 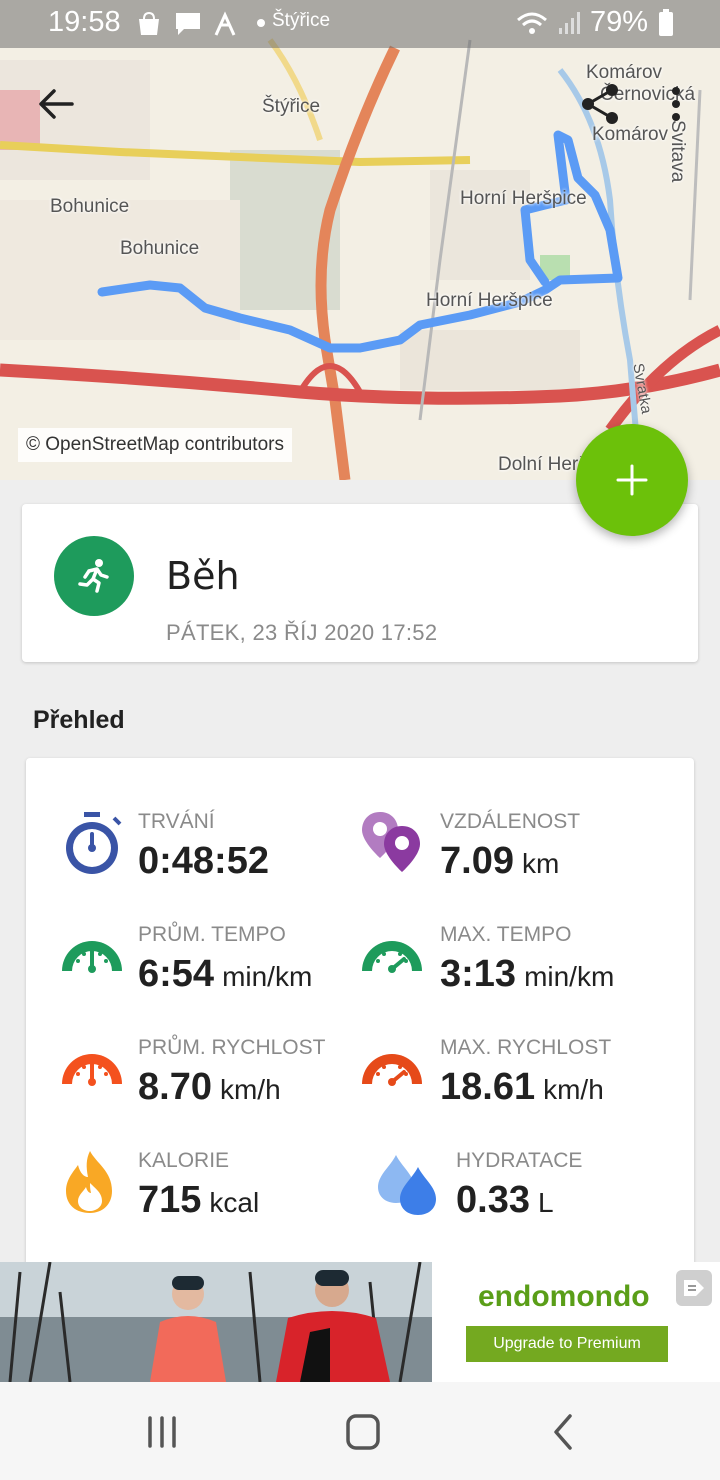 I want to click on recent-apps-button, so click(x=162, y=1432).